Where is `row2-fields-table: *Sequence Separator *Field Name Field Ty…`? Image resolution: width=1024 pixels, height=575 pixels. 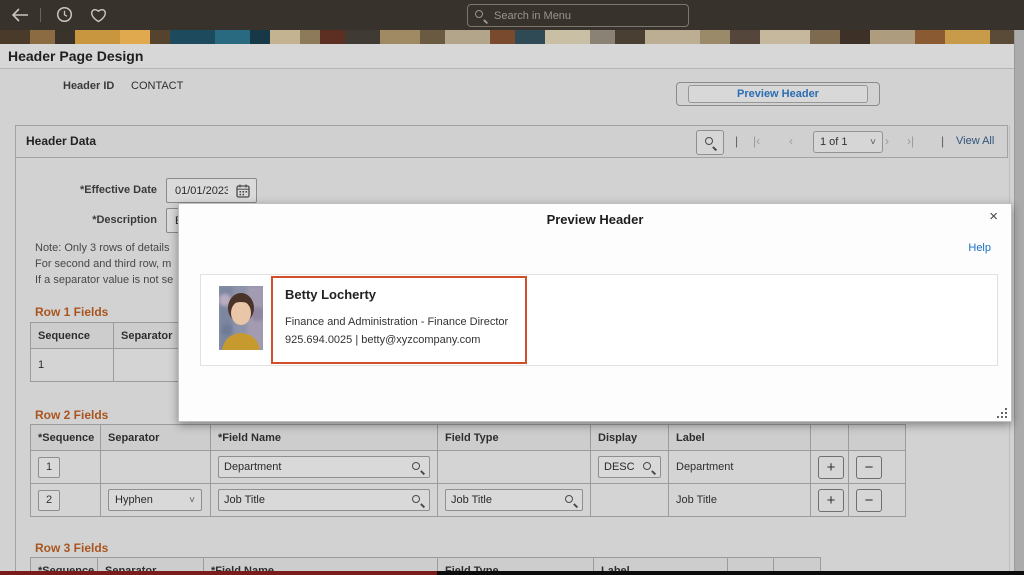
row2-fields-table: *Sequence Separator *Field Name Field Ty… is located at coordinates (468, 470).